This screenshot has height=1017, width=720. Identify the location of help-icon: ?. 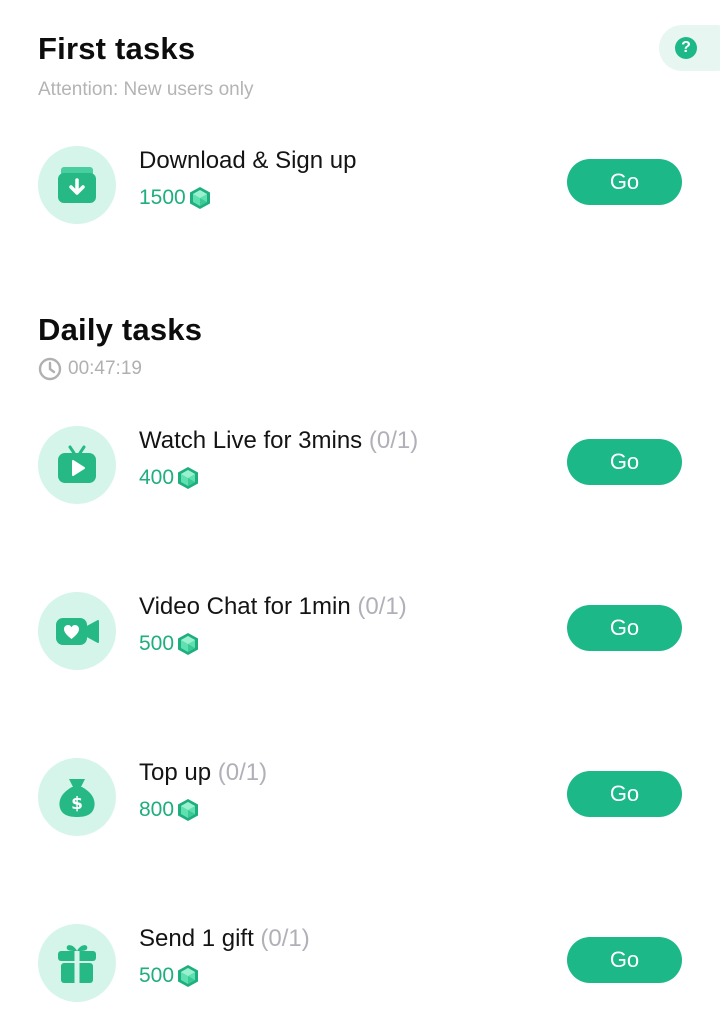
(686, 48).